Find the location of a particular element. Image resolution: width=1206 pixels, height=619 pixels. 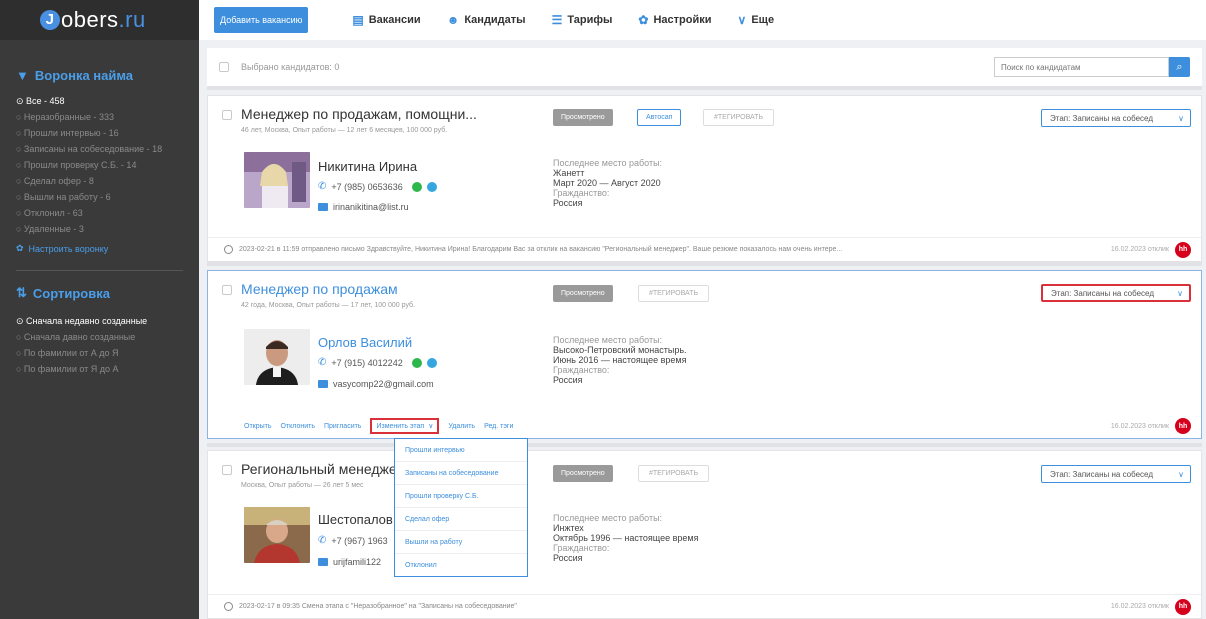

stage-option-security: Прошли проверку С.Б. is located at coordinates (461, 496).